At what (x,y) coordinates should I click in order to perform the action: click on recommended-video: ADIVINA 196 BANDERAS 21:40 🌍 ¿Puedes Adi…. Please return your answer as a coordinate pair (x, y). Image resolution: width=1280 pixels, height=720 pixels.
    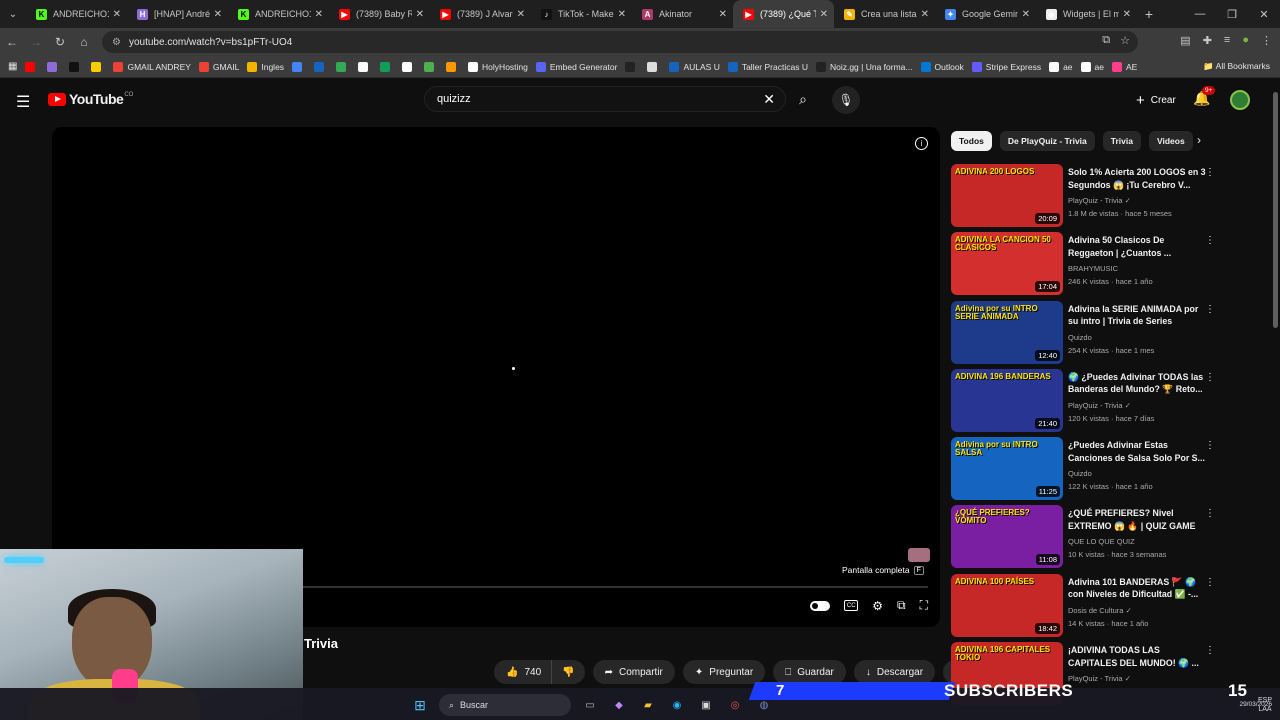
    Looking at the image, I should click on (1086, 402).